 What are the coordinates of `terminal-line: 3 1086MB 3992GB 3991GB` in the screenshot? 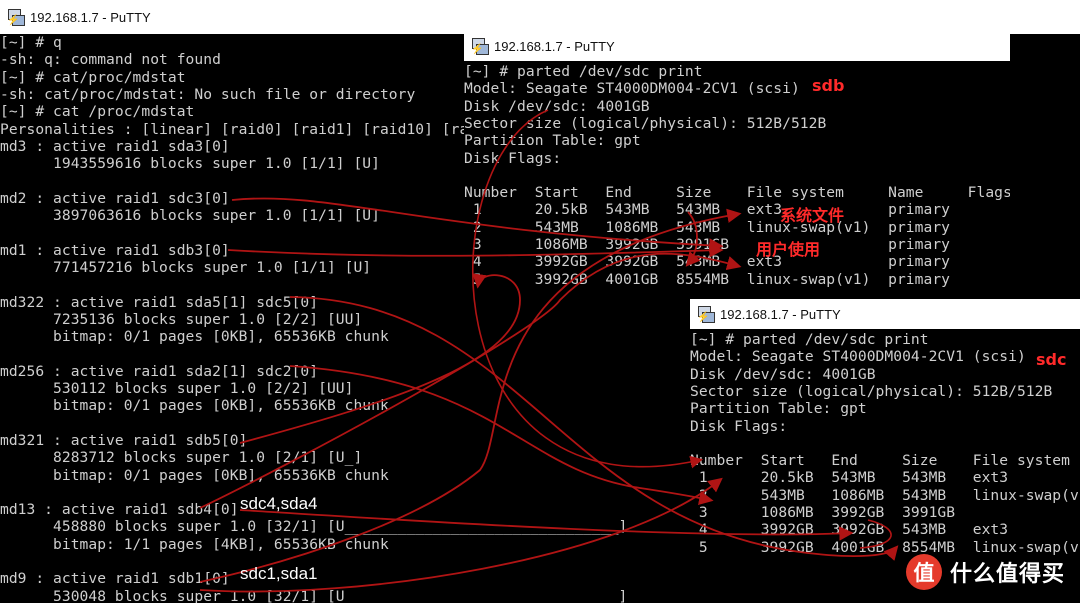 It's located at (823, 512).